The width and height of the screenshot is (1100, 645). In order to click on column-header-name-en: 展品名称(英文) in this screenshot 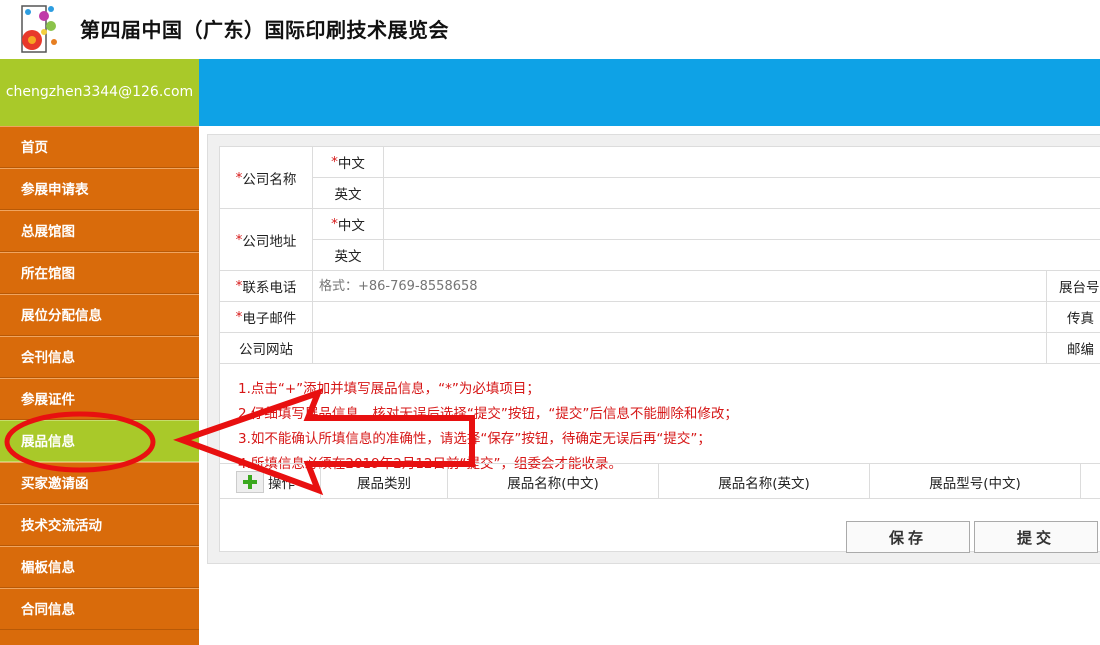, I will do `click(764, 481)`.